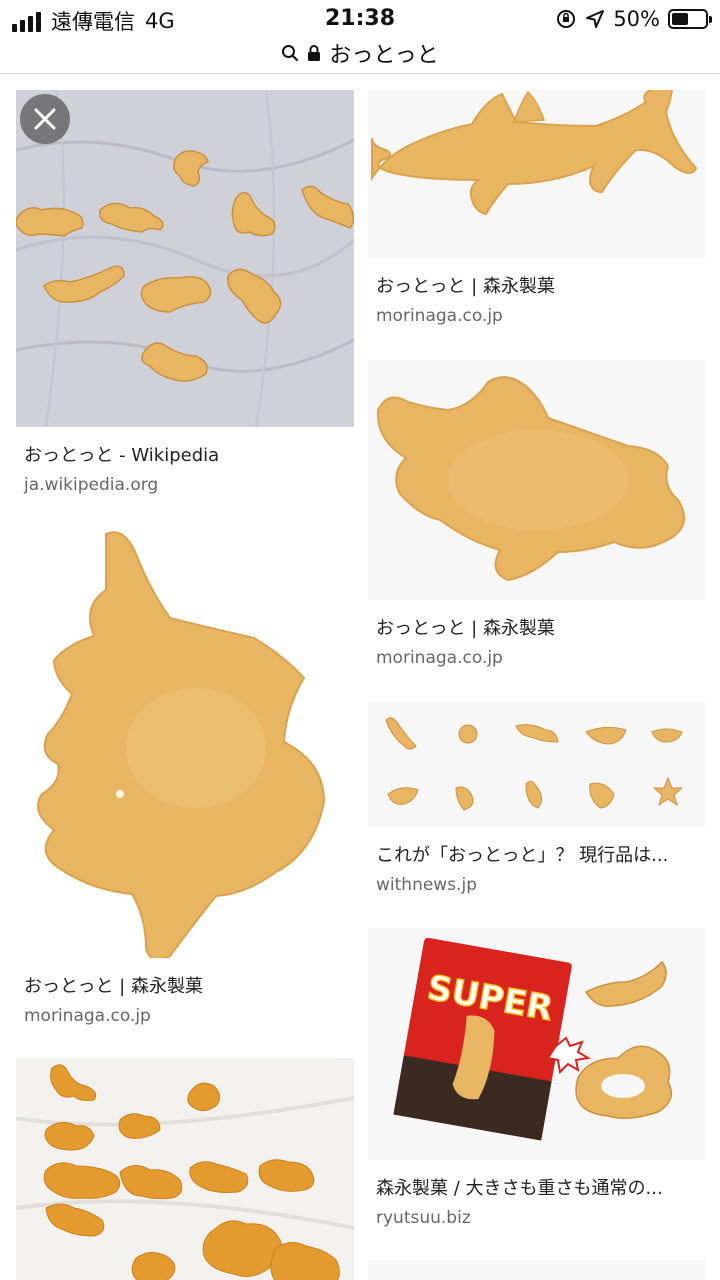  I want to click on search-icon, so click(290, 52).